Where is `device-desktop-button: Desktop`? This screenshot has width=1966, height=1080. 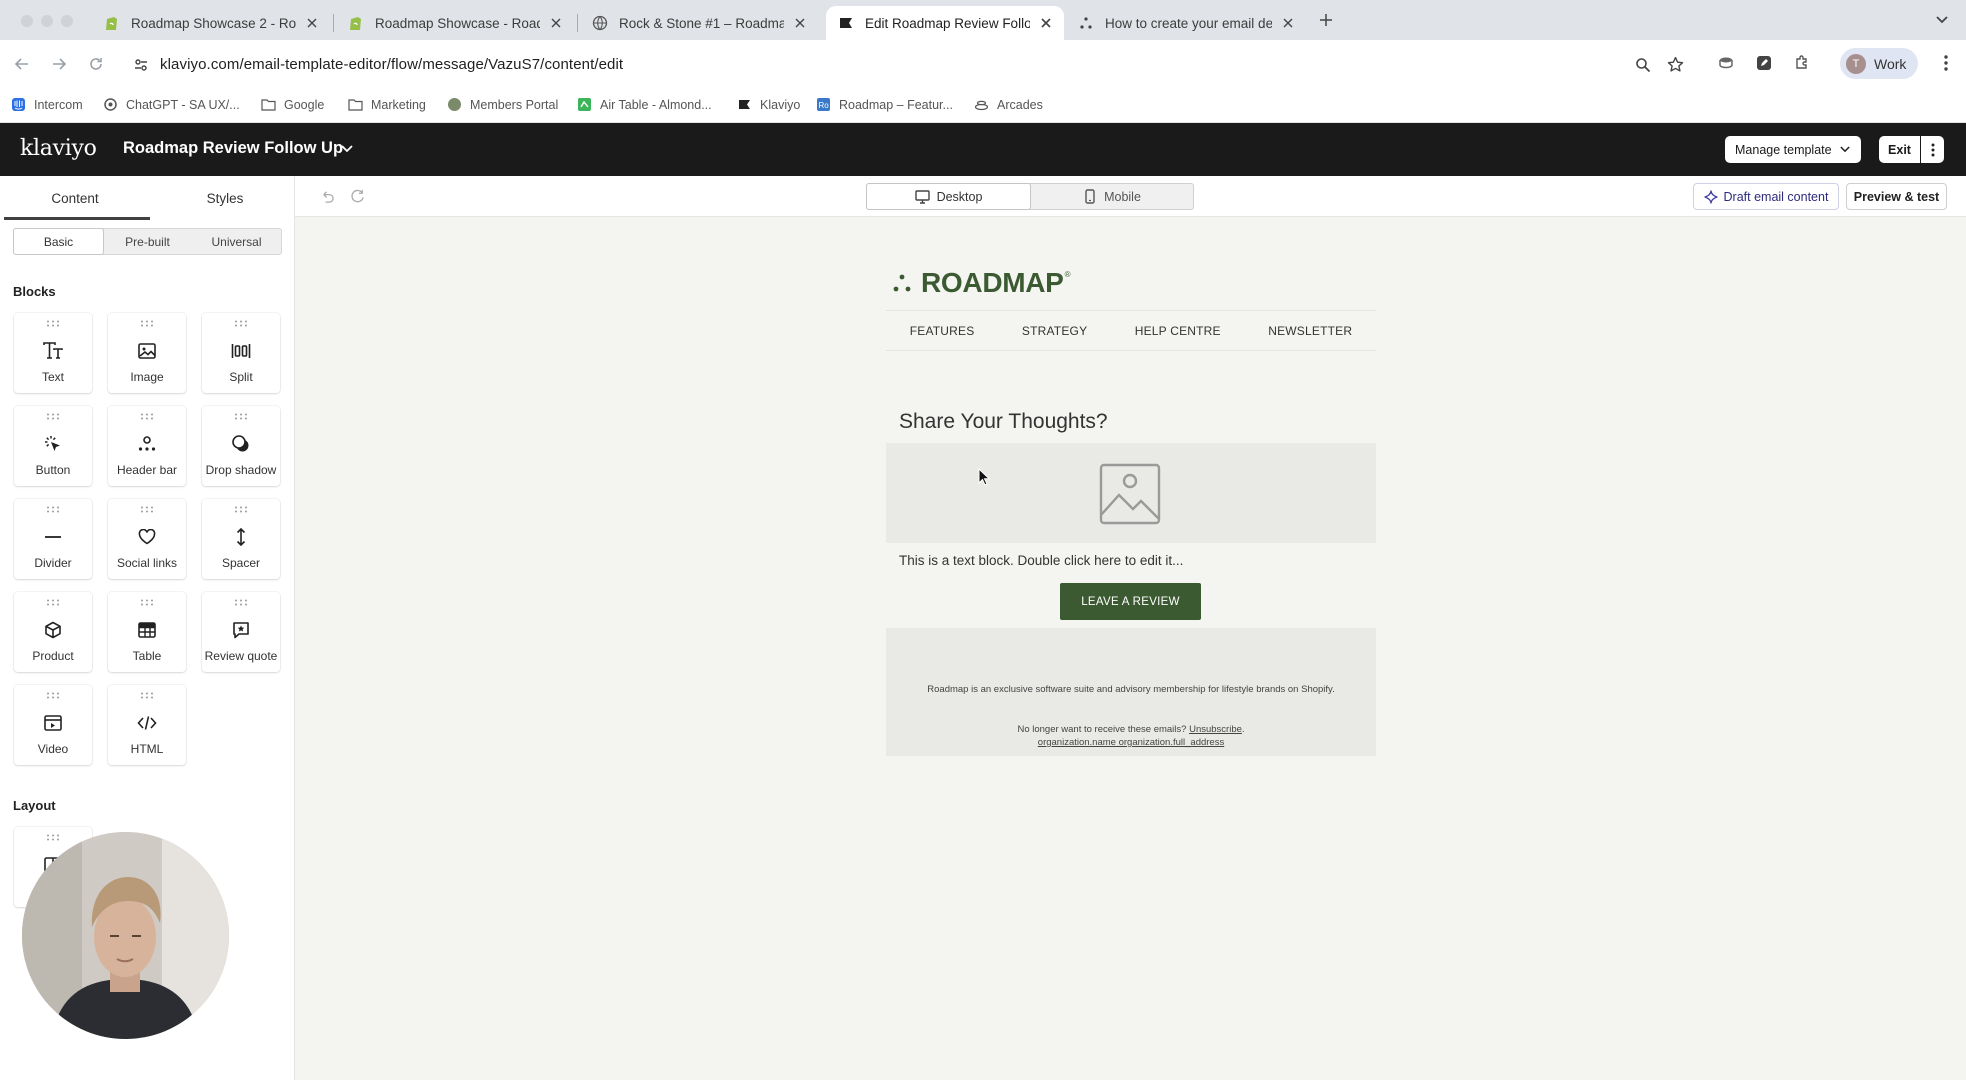
device-desktop-button: Desktop is located at coordinates (948, 196).